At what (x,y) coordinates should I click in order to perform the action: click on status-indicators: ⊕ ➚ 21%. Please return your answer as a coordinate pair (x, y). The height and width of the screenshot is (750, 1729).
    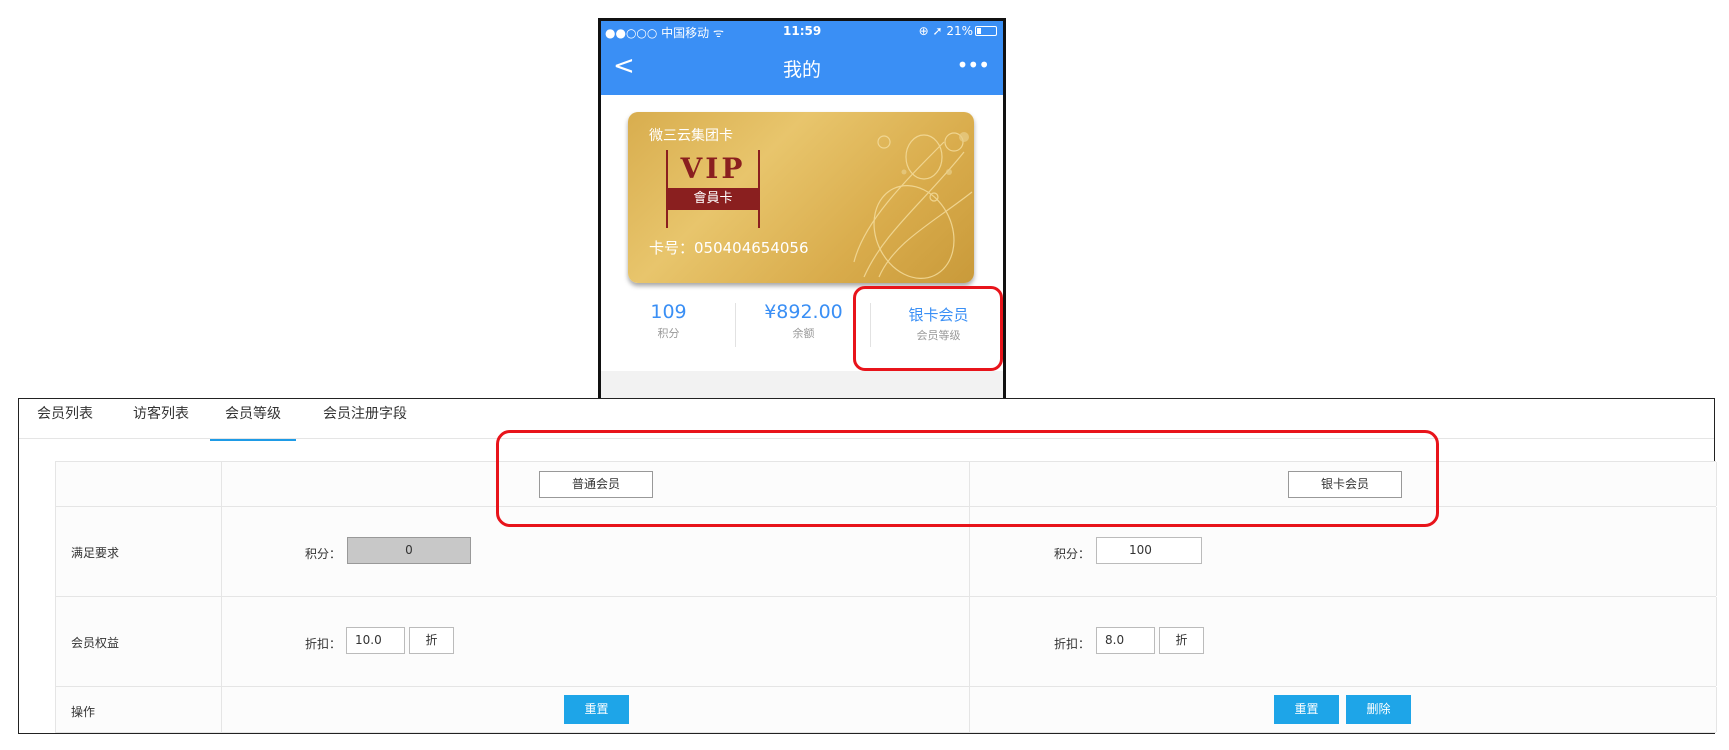
    Looking at the image, I should click on (945, 31).